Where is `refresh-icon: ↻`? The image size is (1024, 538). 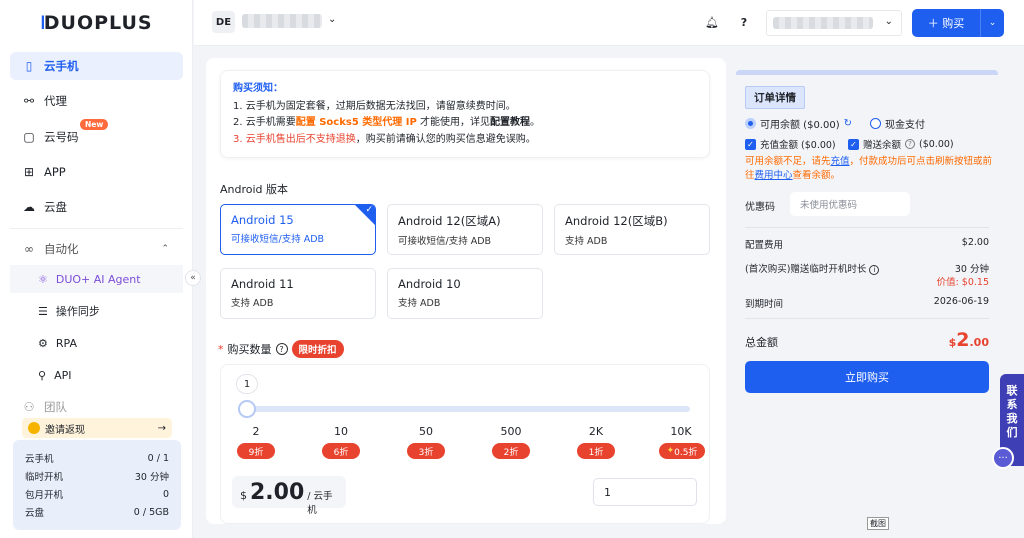
refresh-icon: ↻ is located at coordinates (848, 123).